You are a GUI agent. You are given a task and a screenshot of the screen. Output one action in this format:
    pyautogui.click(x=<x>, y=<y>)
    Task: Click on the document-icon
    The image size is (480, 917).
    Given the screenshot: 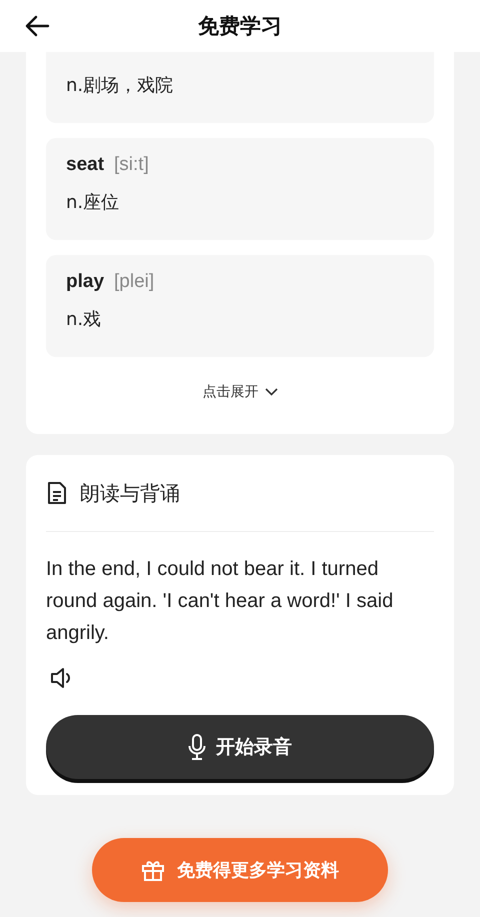 What is the action you would take?
    pyautogui.click(x=57, y=493)
    